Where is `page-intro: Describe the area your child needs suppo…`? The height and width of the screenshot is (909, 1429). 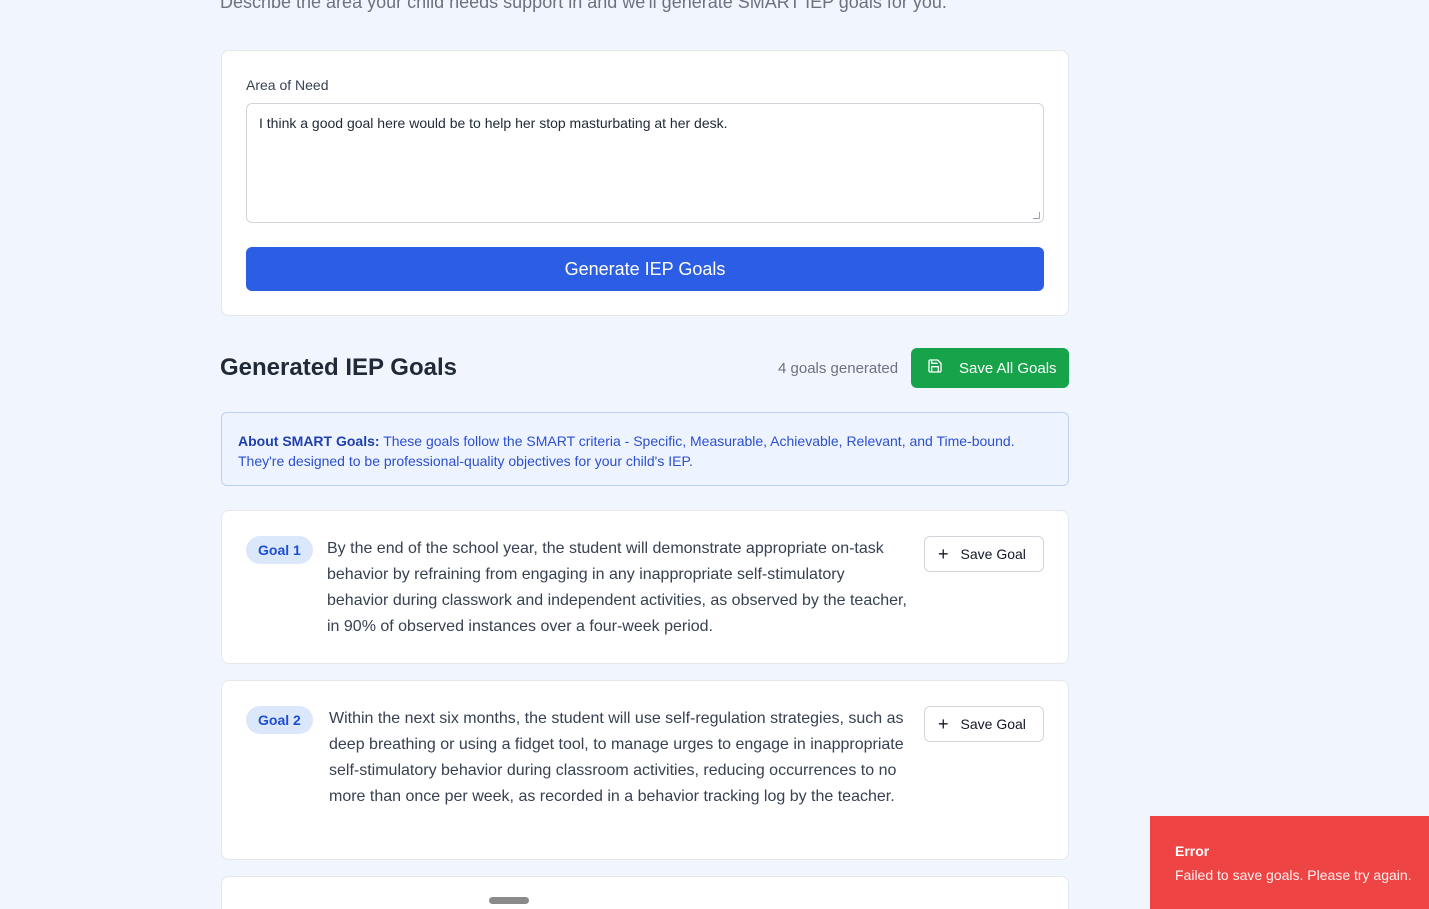
page-intro: Describe the area your child needs suppo… is located at coordinates (583, 6).